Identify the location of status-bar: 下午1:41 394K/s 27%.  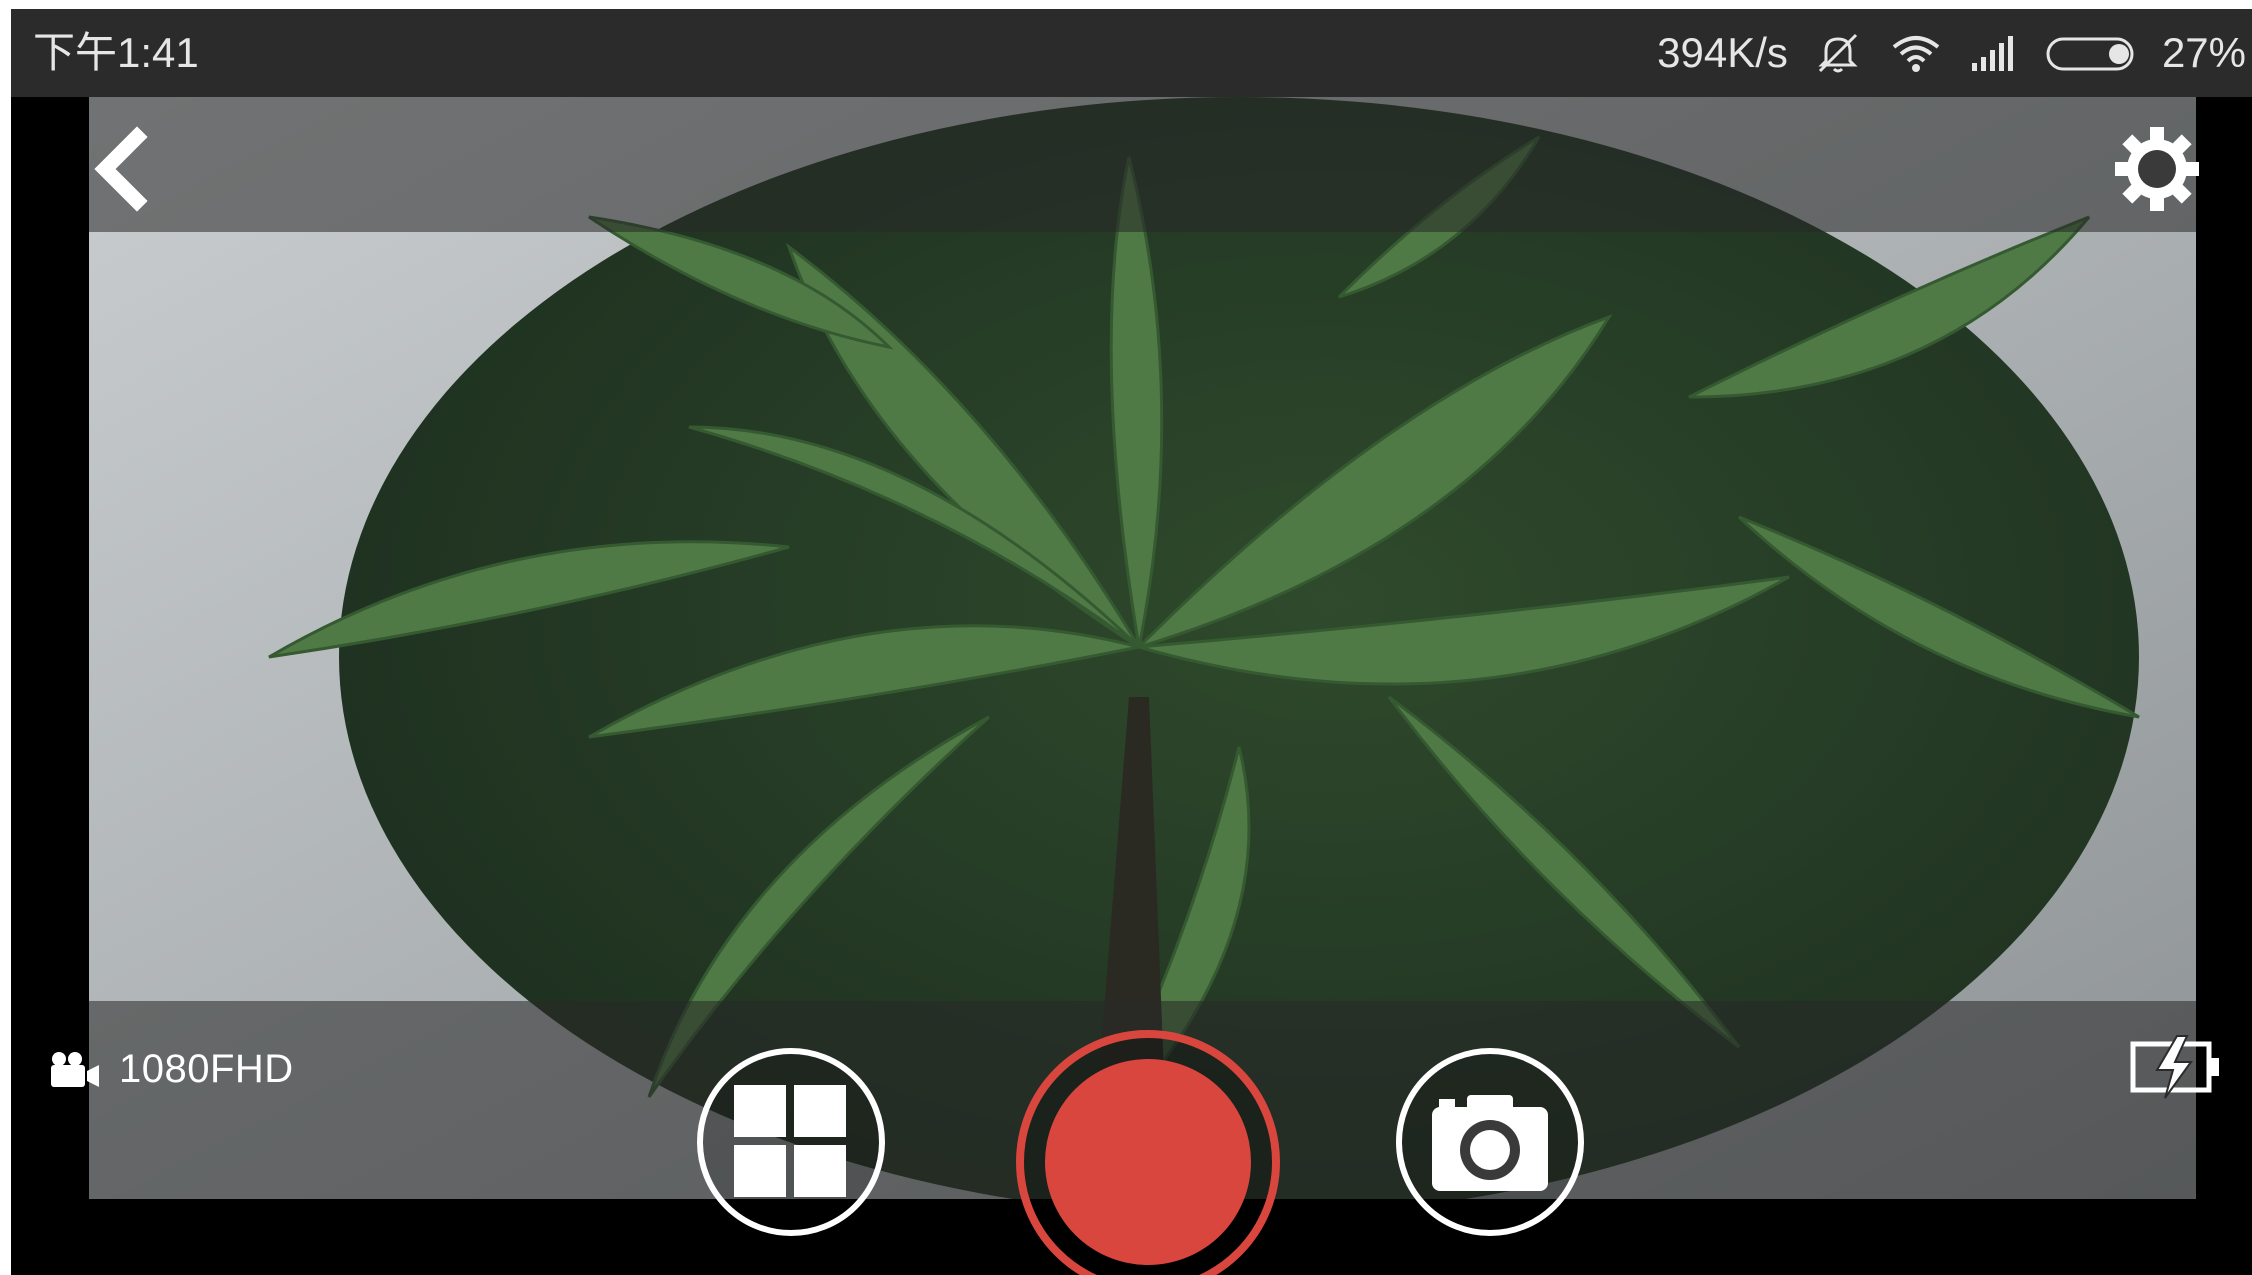
(1131, 53).